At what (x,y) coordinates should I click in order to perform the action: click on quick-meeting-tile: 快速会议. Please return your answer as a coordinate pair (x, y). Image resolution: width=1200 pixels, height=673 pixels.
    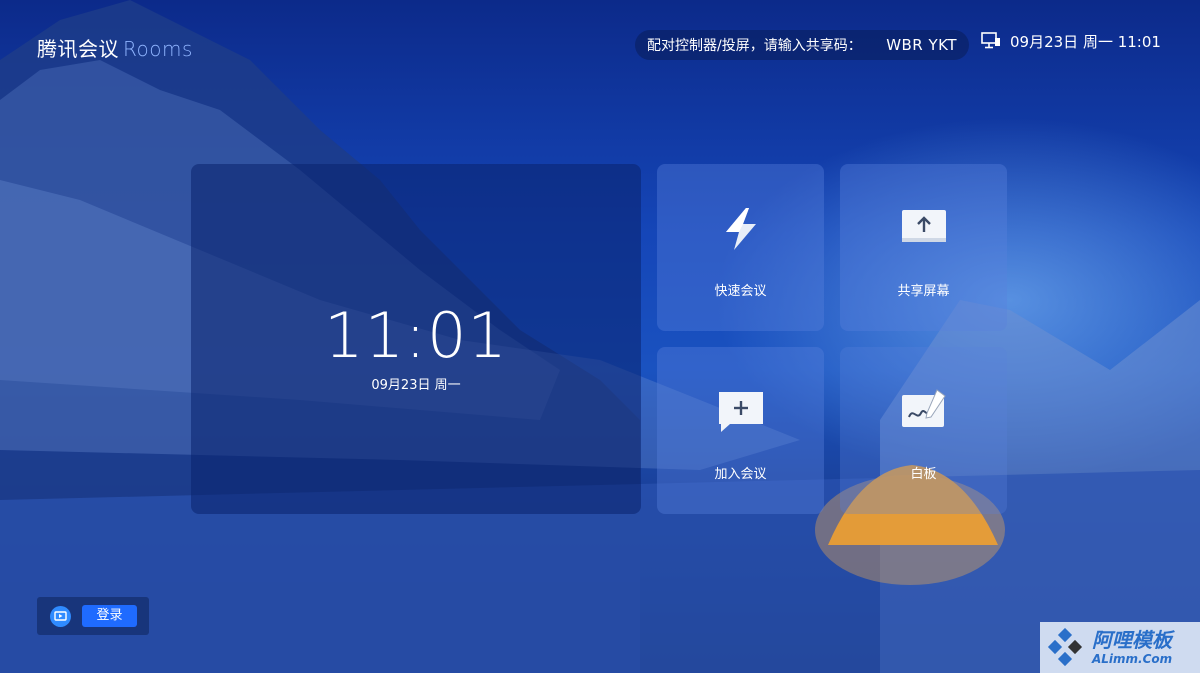
    Looking at the image, I should click on (740, 247).